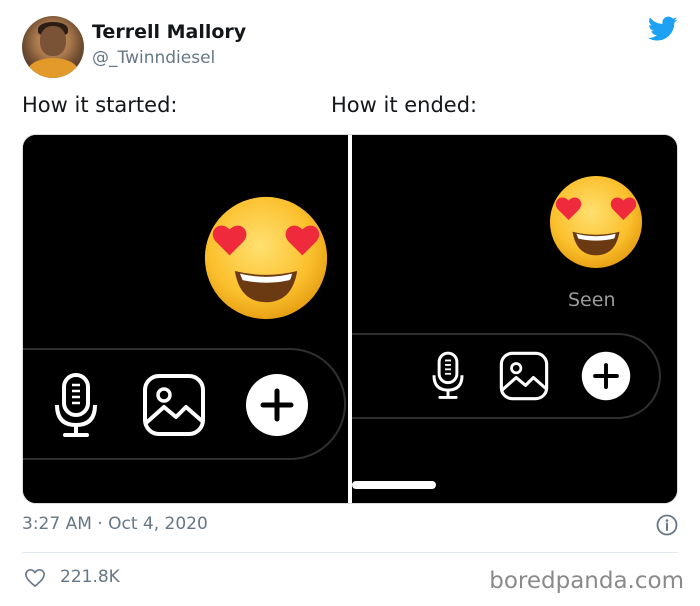  Describe the element at coordinates (667, 525) in the screenshot. I see `info-icon` at that location.